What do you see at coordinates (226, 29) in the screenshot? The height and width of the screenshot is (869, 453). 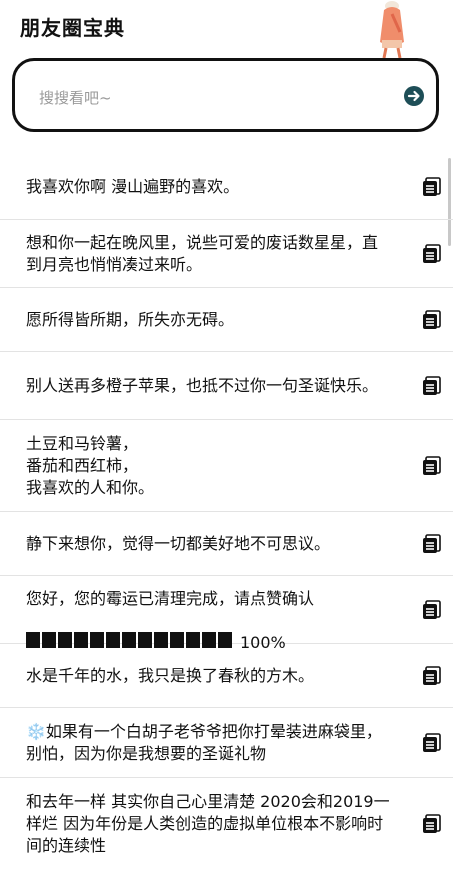 I see `header: 朋友圈宝典` at bounding box center [226, 29].